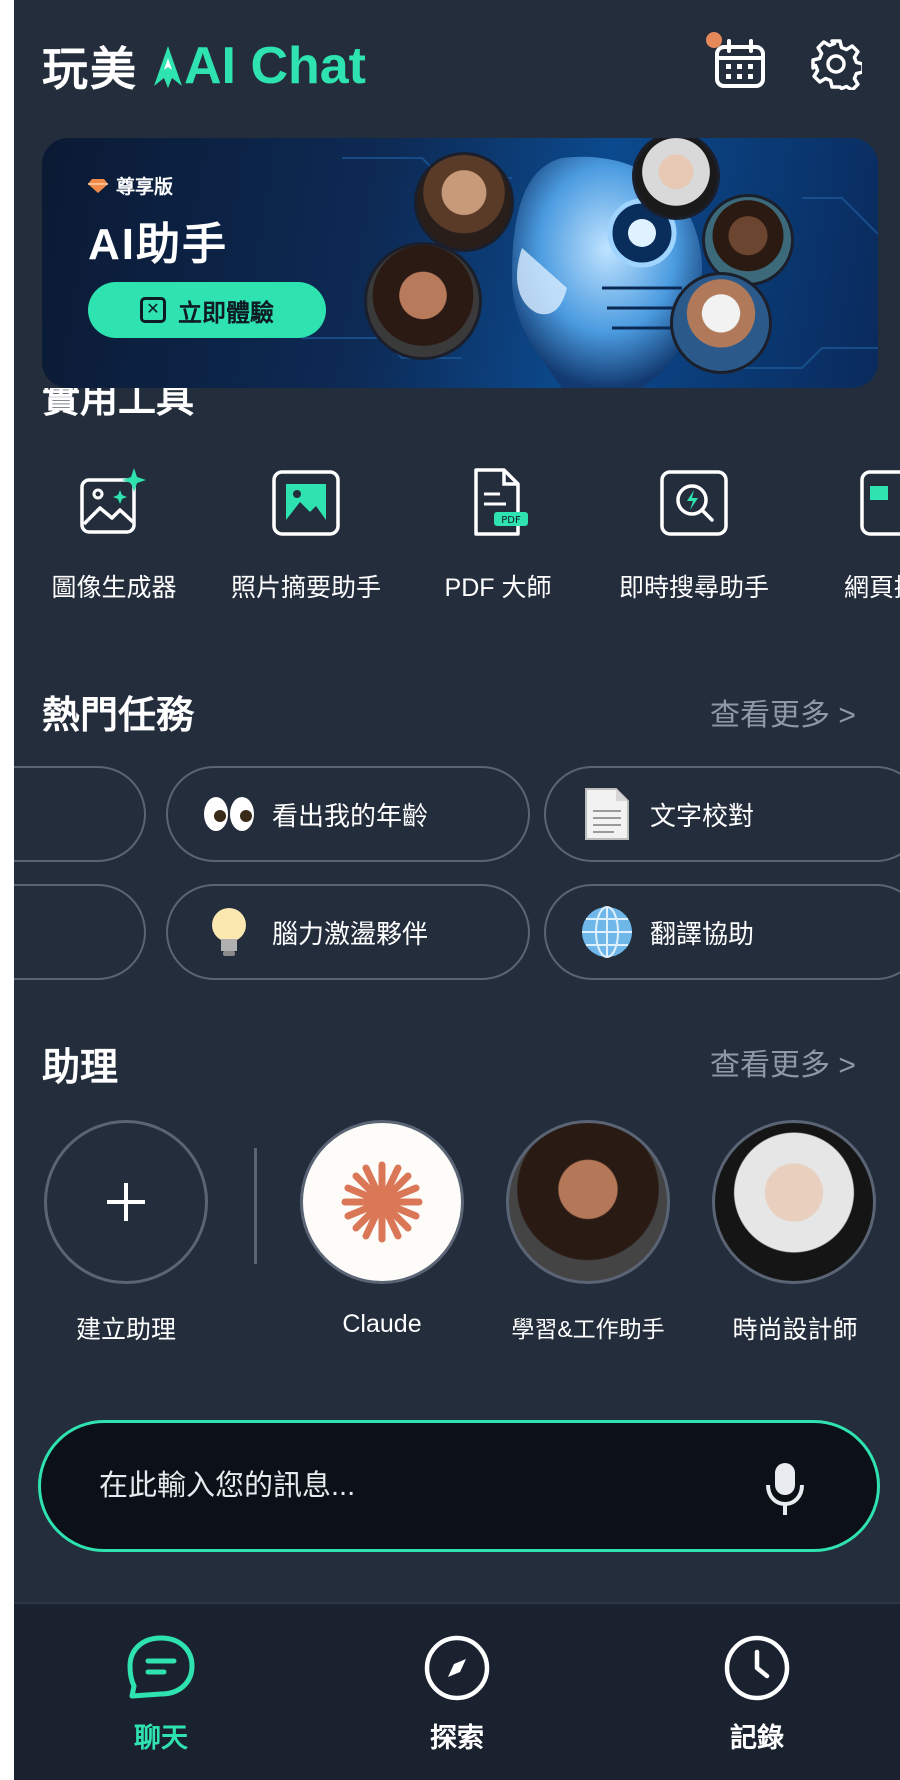 This screenshot has width=900, height=1780. What do you see at coordinates (158, 244) in the screenshot?
I see `banner-title: AI助手` at bounding box center [158, 244].